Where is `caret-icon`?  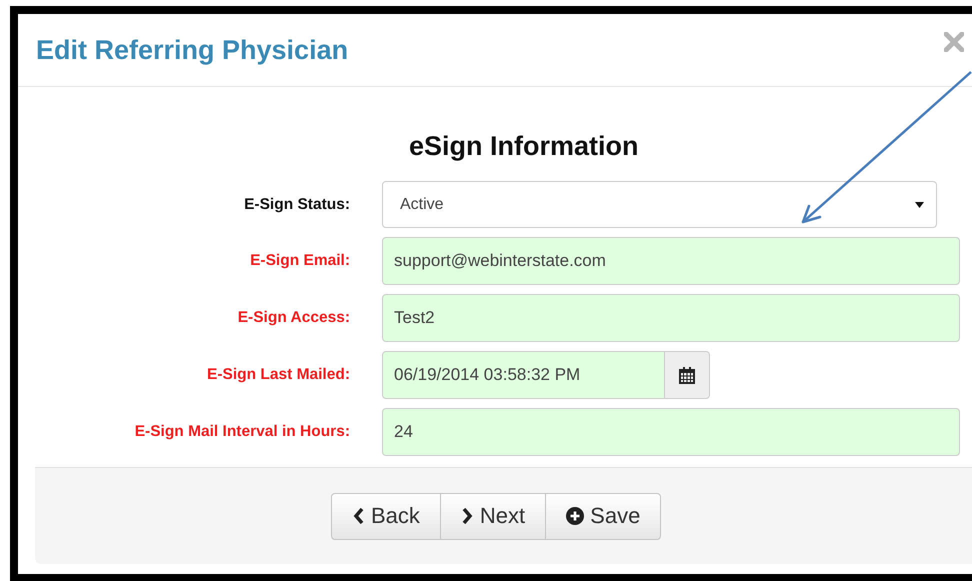
caret-icon is located at coordinates (919, 205).